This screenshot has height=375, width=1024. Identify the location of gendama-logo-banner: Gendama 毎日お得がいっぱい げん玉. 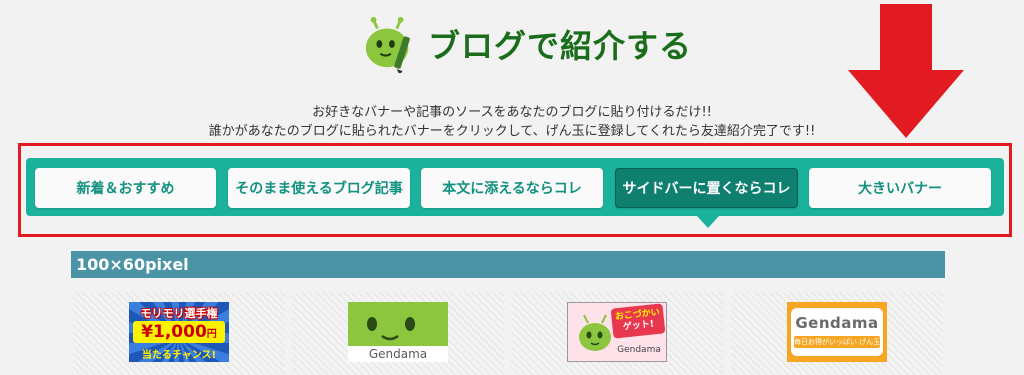
(837, 332).